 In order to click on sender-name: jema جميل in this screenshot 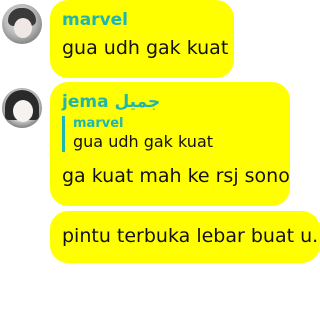, I will do `click(170, 102)`.